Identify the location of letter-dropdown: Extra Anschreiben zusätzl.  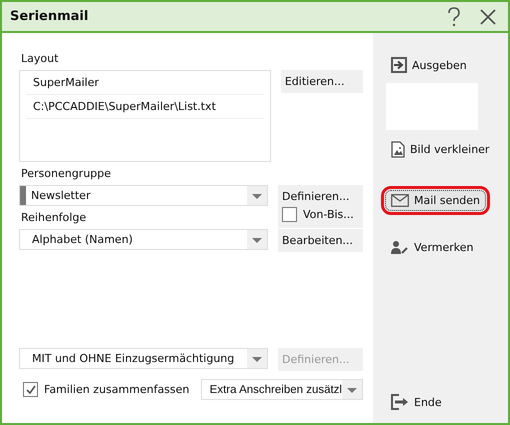
(281, 389).